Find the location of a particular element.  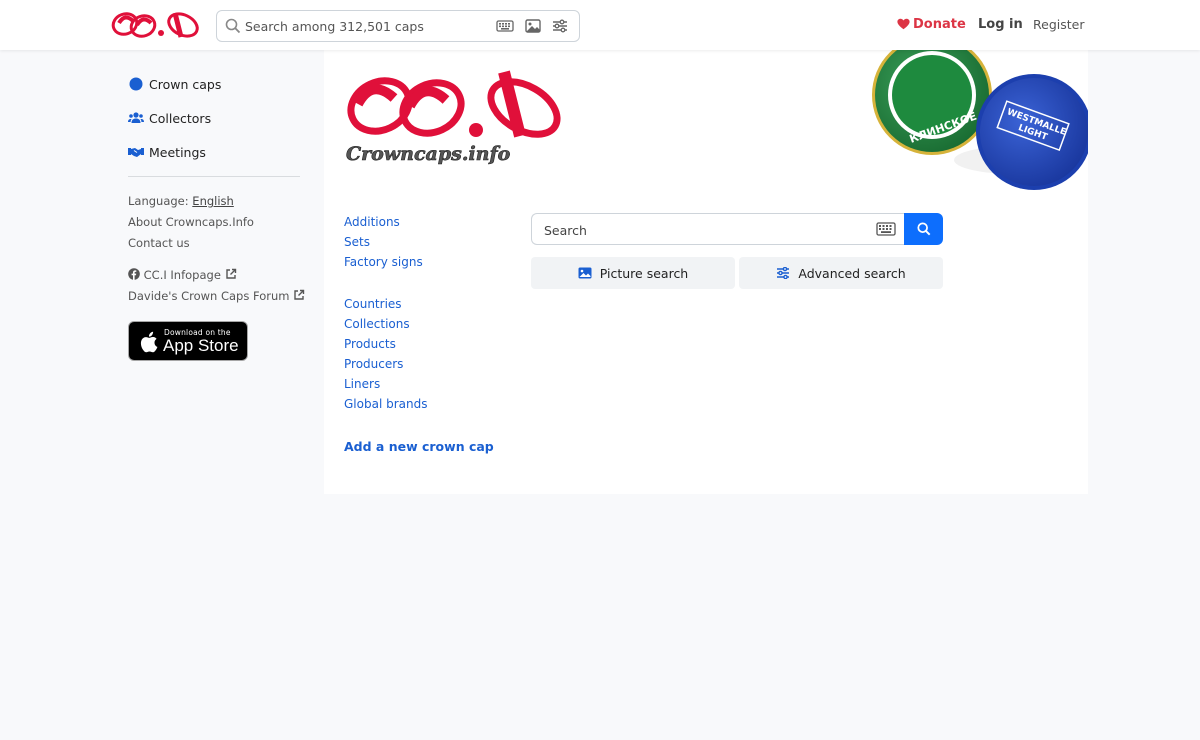

link-products: Products is located at coordinates (370, 344).